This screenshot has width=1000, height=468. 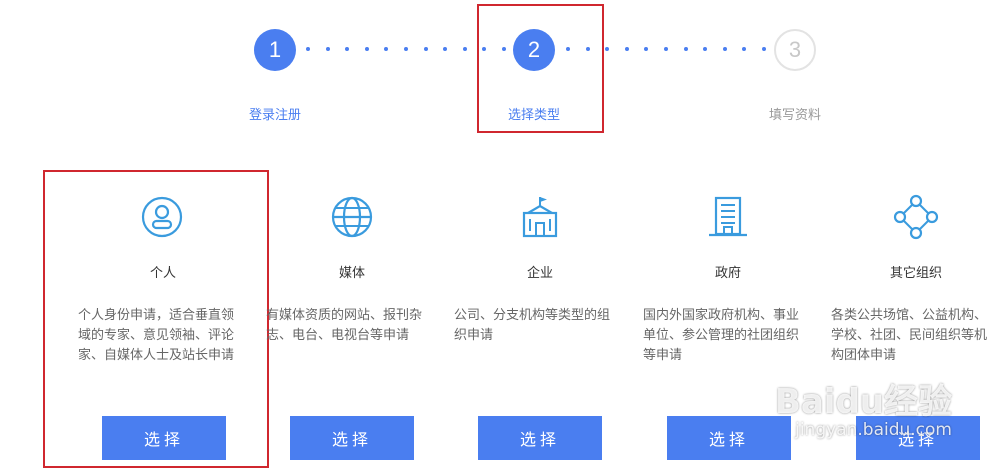 What do you see at coordinates (721, 335) in the screenshot?
I see `type-description: 国内外国家政府机构、事业 单位、参公管理的社团组织 等申请` at bounding box center [721, 335].